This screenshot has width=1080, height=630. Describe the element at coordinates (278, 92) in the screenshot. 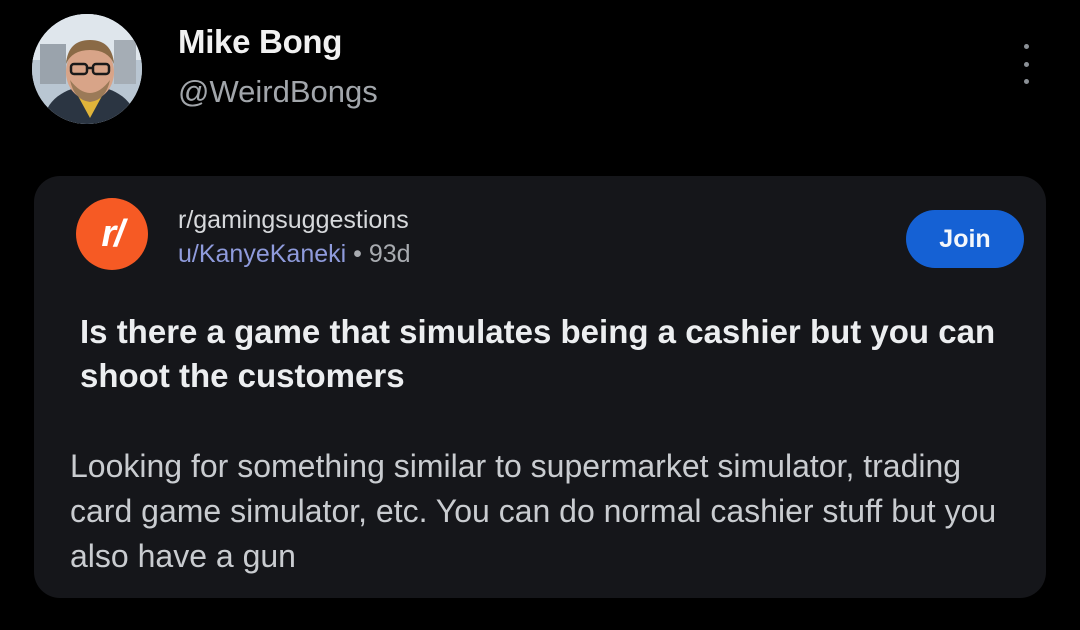

I see `author-handle: @WeirdBongs` at that location.